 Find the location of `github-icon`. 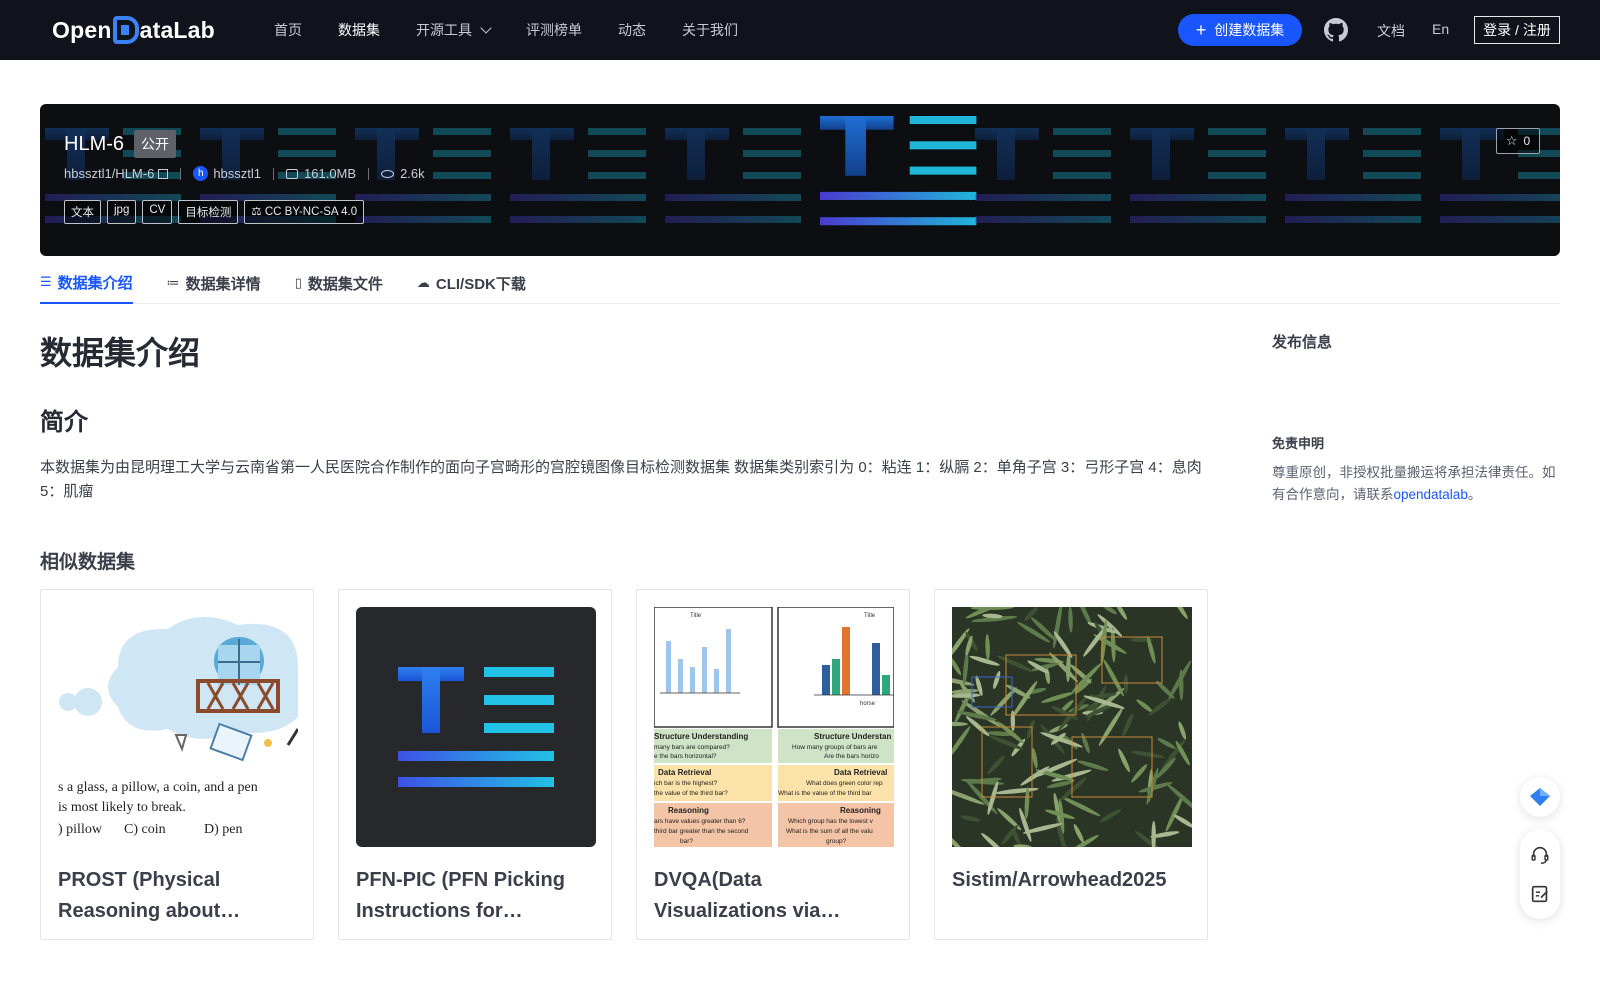

github-icon is located at coordinates (1336, 30).